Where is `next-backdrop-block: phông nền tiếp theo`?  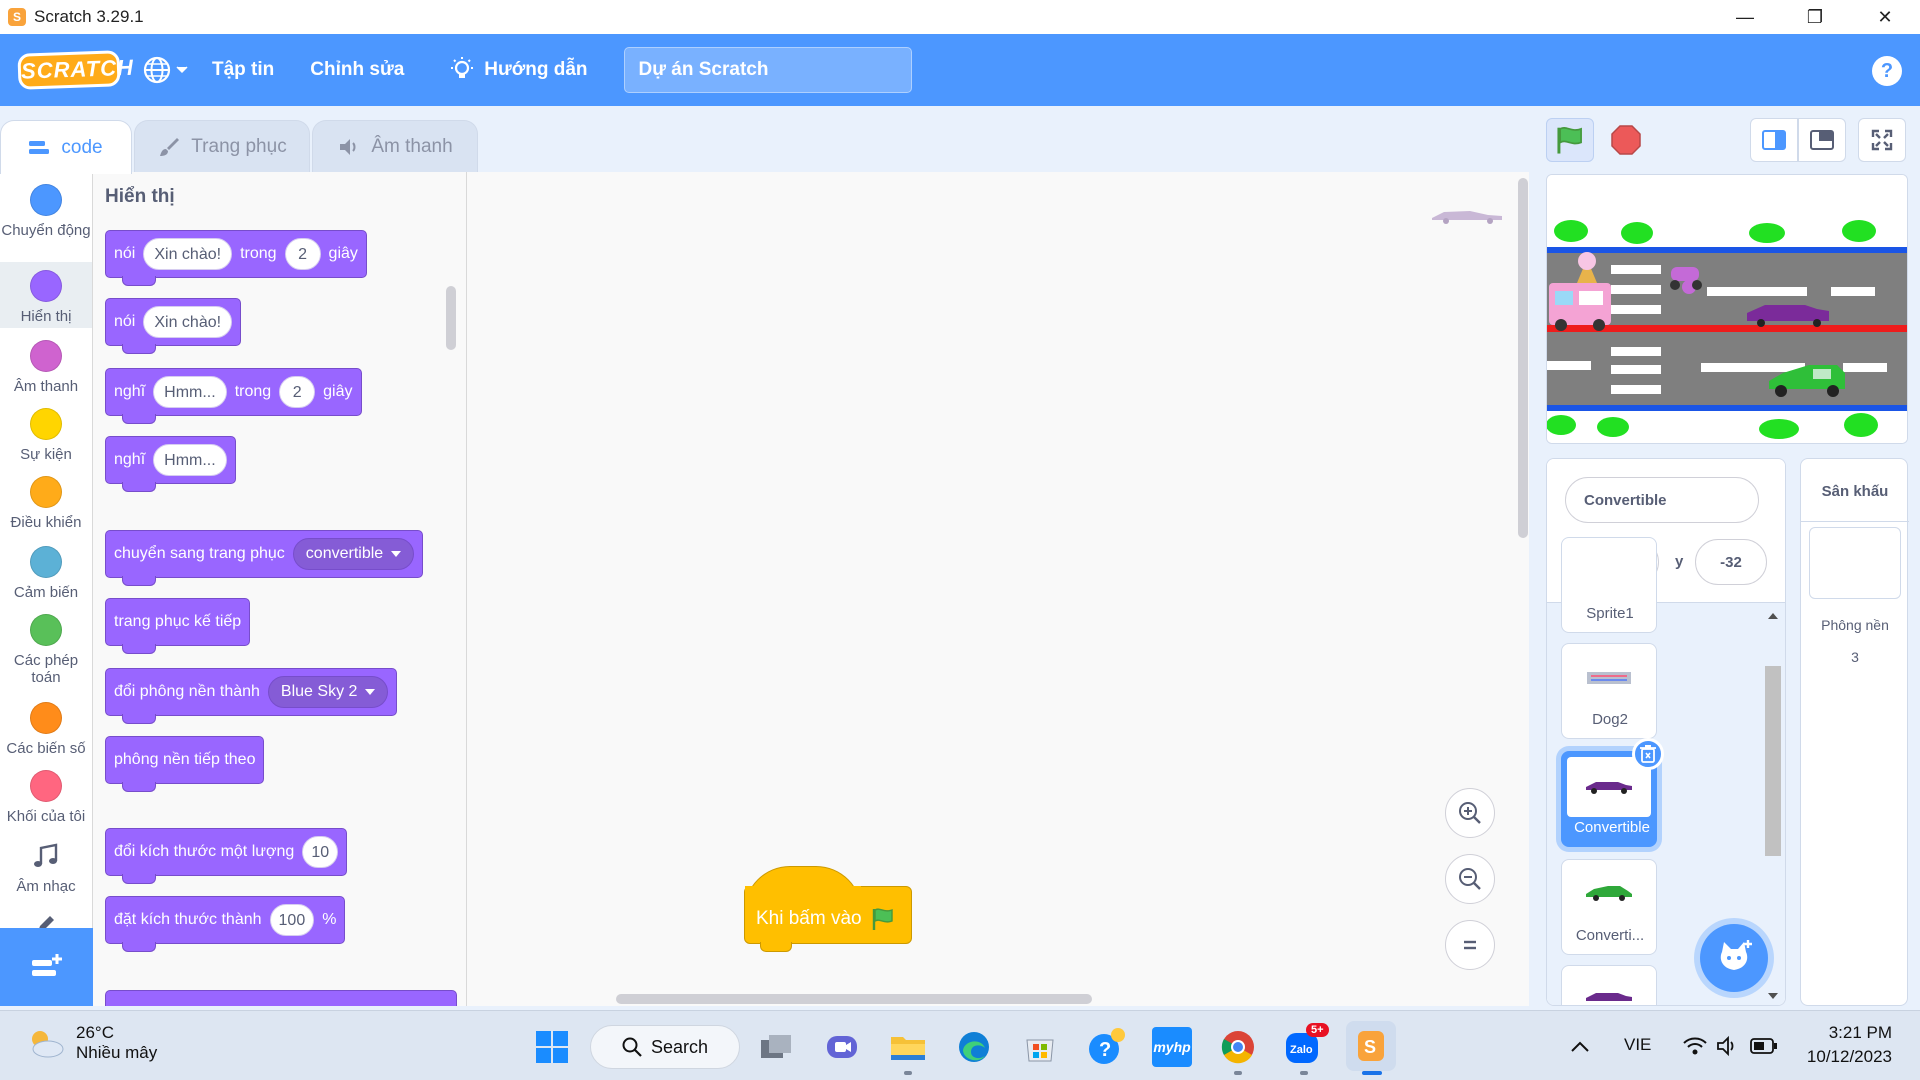
next-backdrop-block: phông nền tiếp theo is located at coordinates (185, 764).